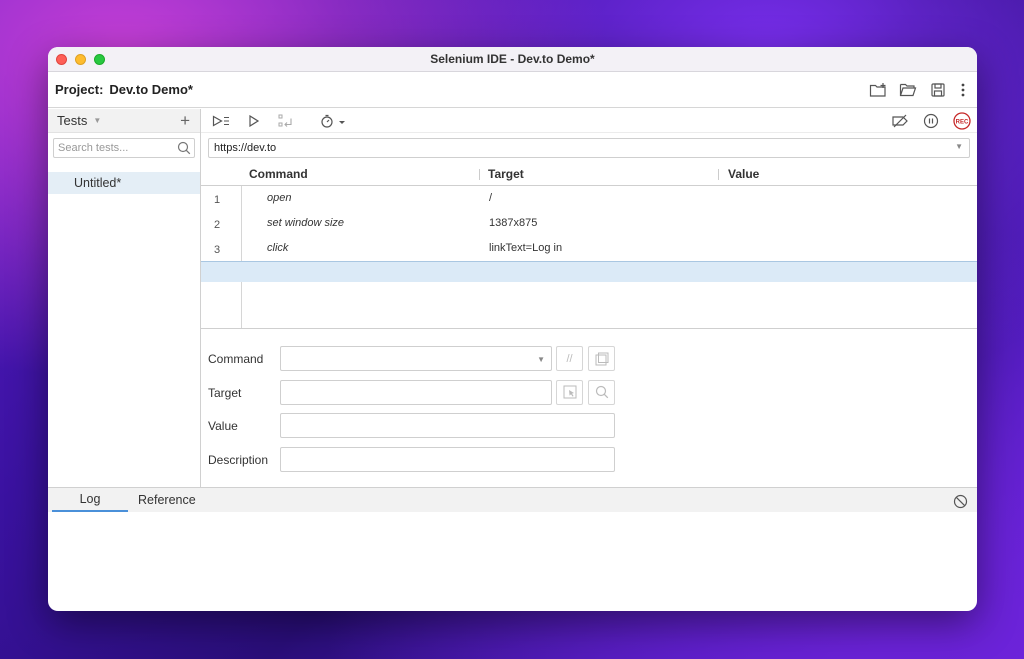 The height and width of the screenshot is (659, 1024). I want to click on tab-reference: Reference, so click(167, 500).